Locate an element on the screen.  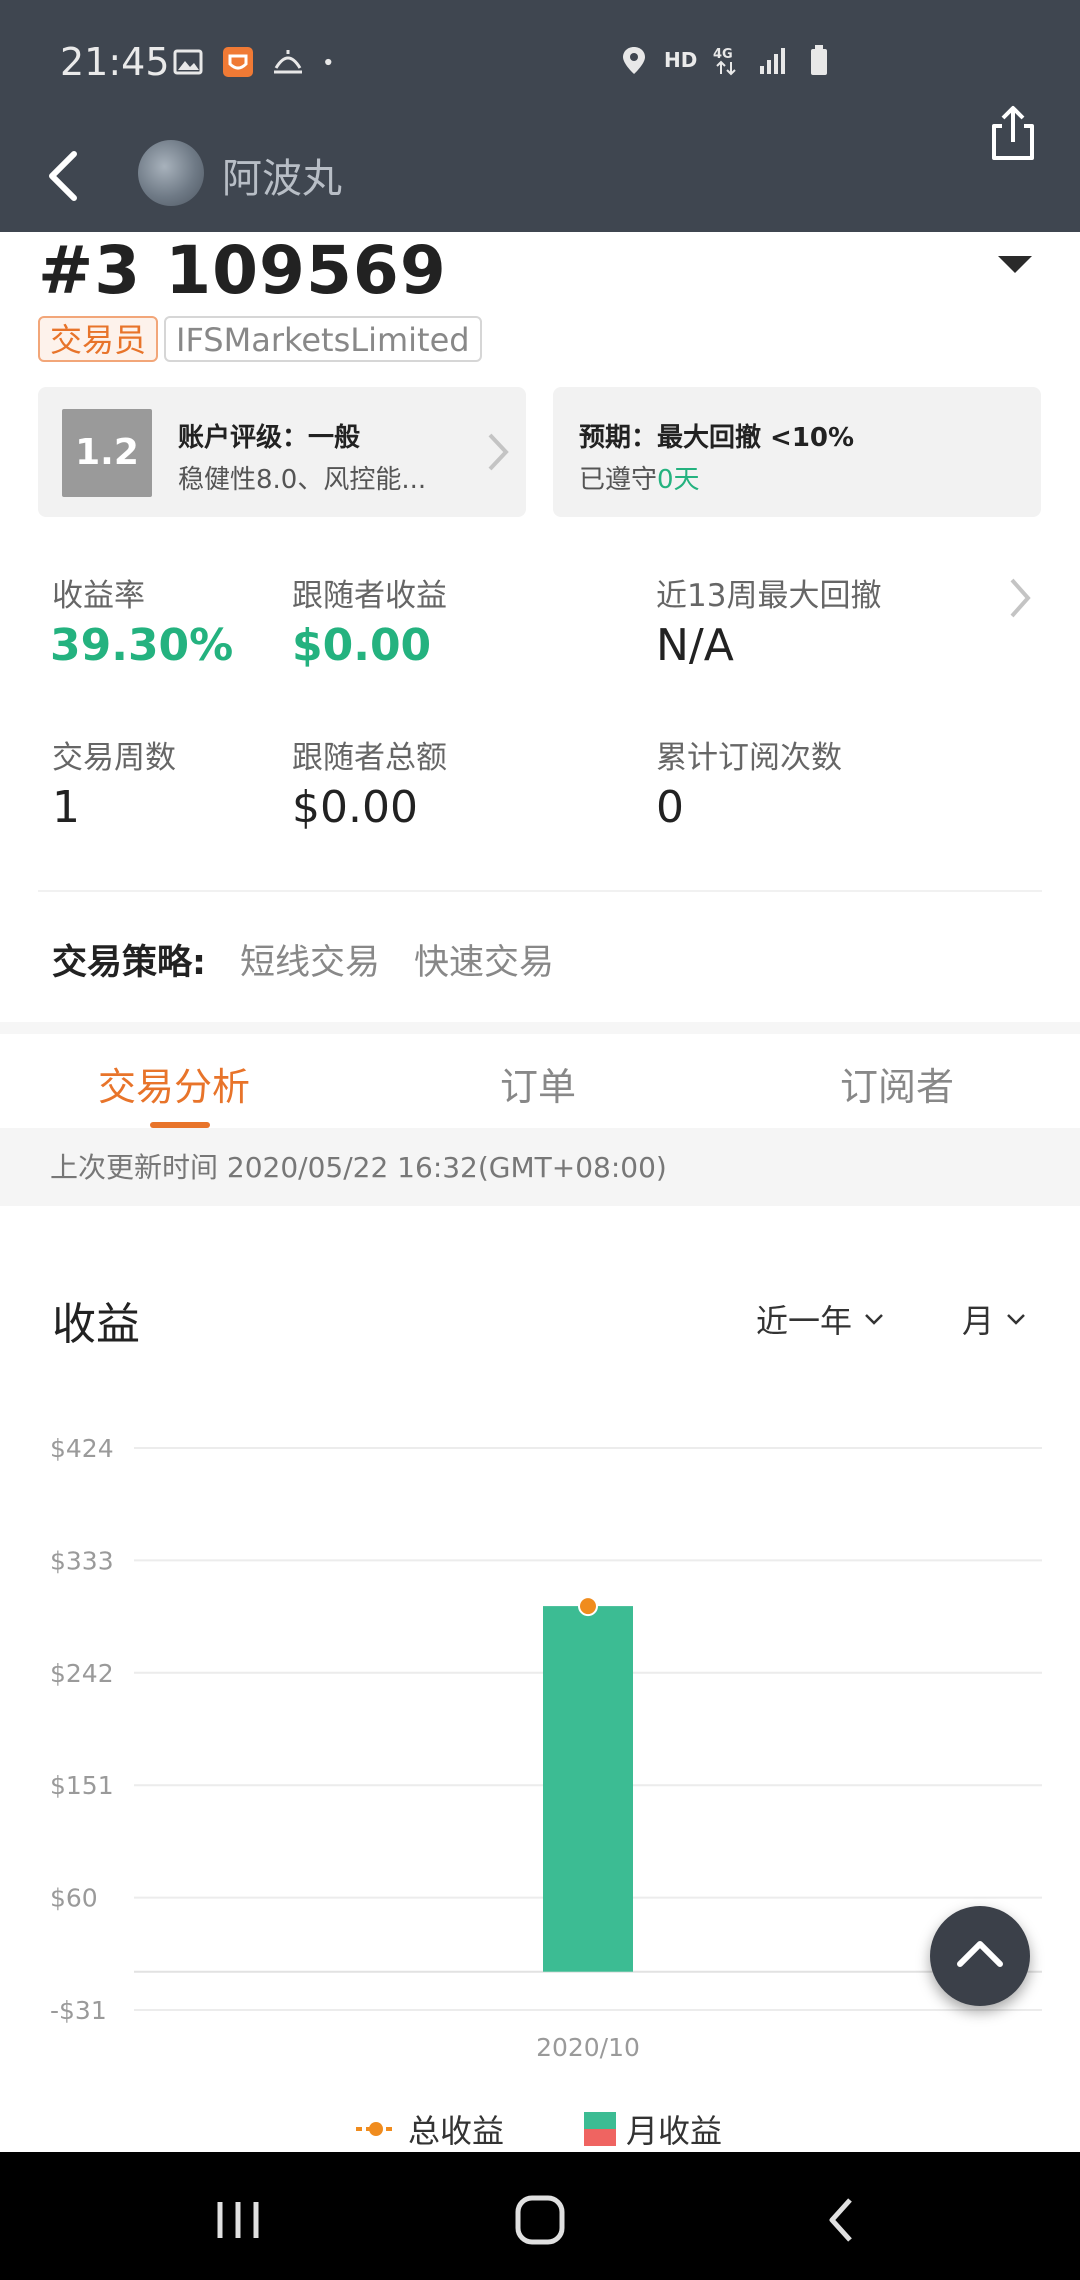
follower-total-label: 跟随者总额 is located at coordinates (369, 758).